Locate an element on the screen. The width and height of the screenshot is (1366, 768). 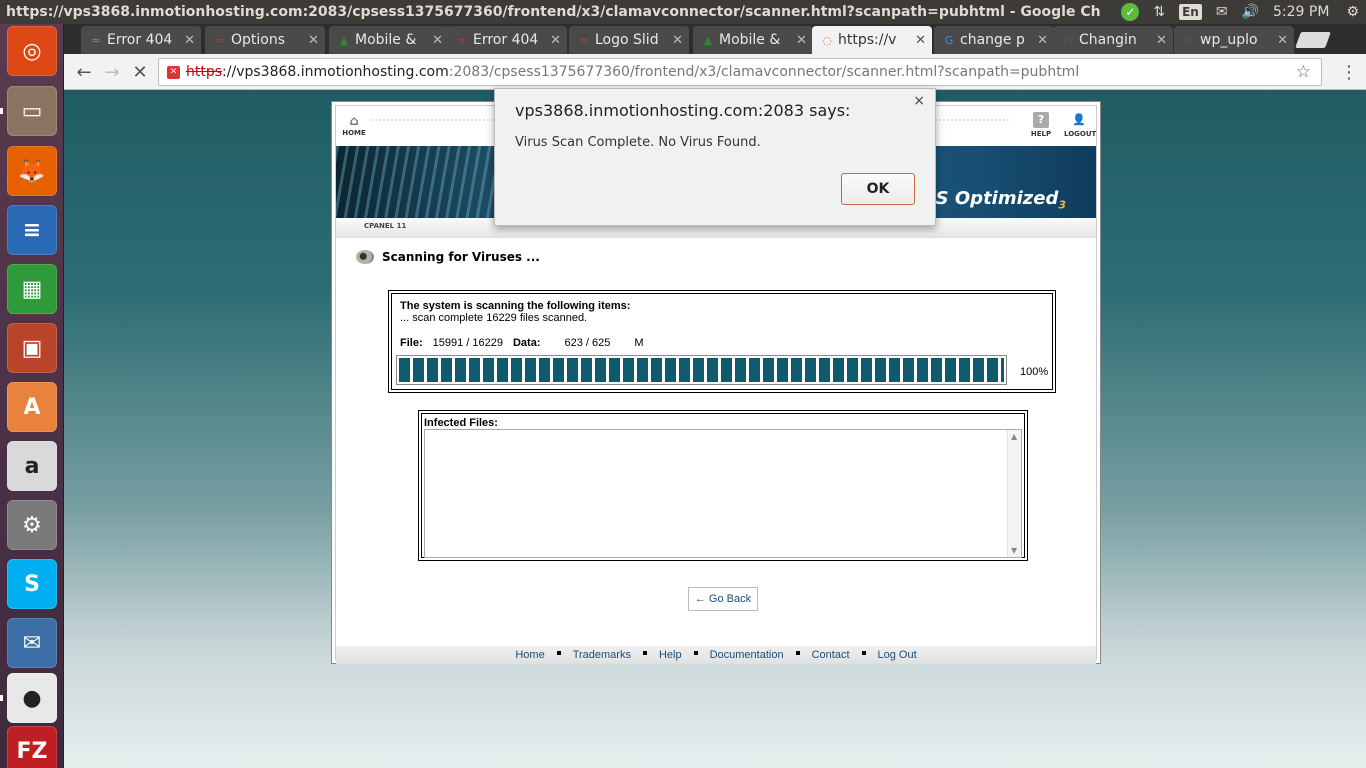
footer-link-home: Home is located at coordinates (529, 655).